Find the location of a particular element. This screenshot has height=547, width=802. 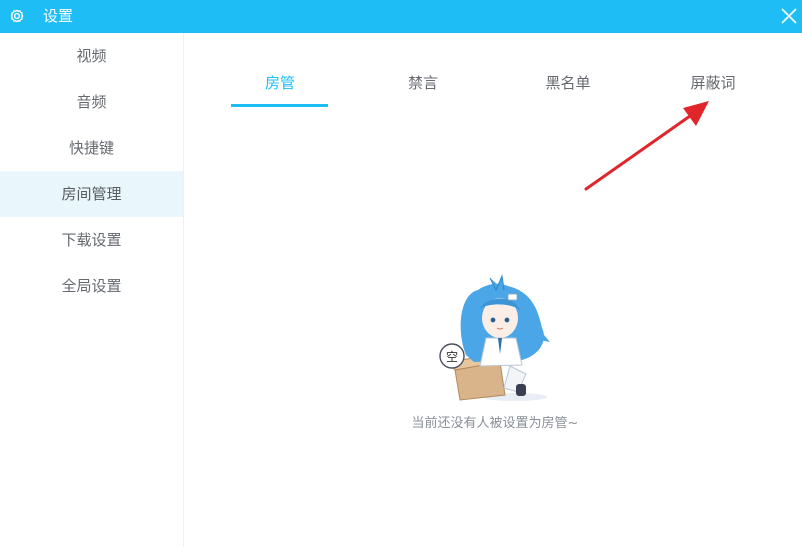

gear-icon is located at coordinates (17, 16).